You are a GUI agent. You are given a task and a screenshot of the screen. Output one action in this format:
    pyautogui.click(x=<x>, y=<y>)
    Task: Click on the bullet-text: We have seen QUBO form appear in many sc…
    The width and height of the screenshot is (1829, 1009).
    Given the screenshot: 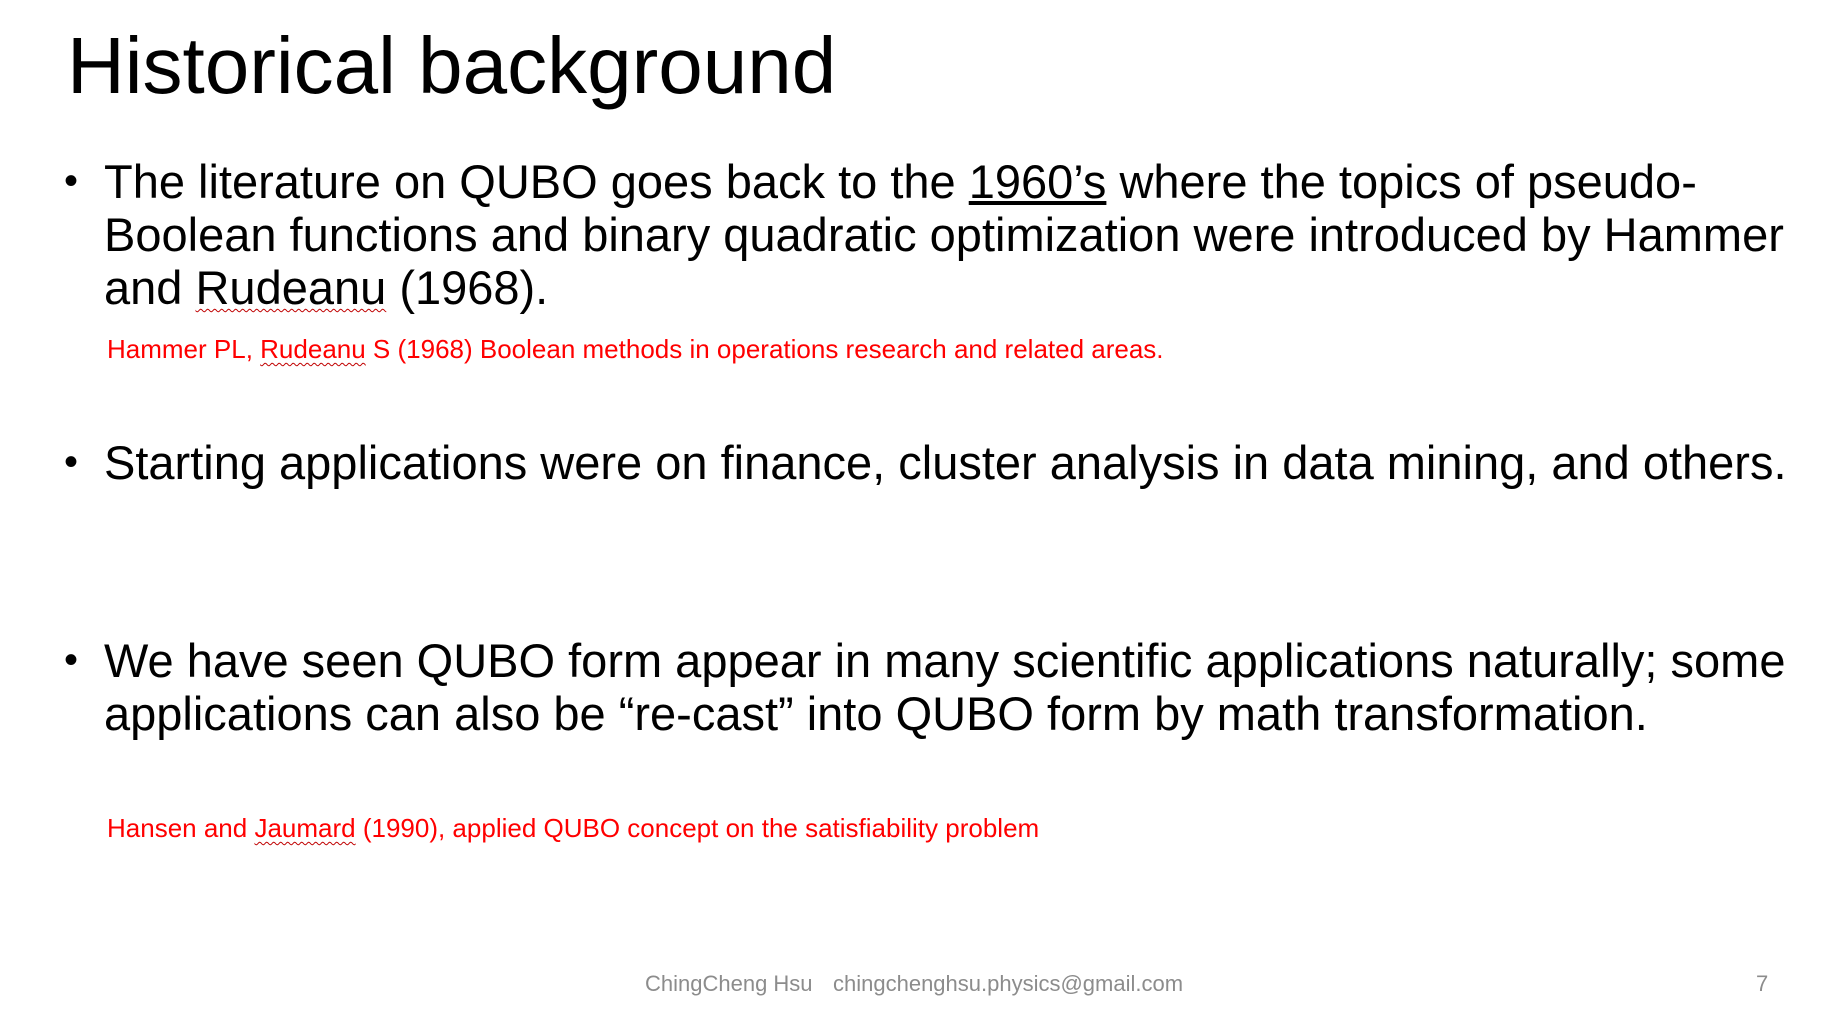 What is the action you would take?
    pyautogui.click(x=945, y=687)
    